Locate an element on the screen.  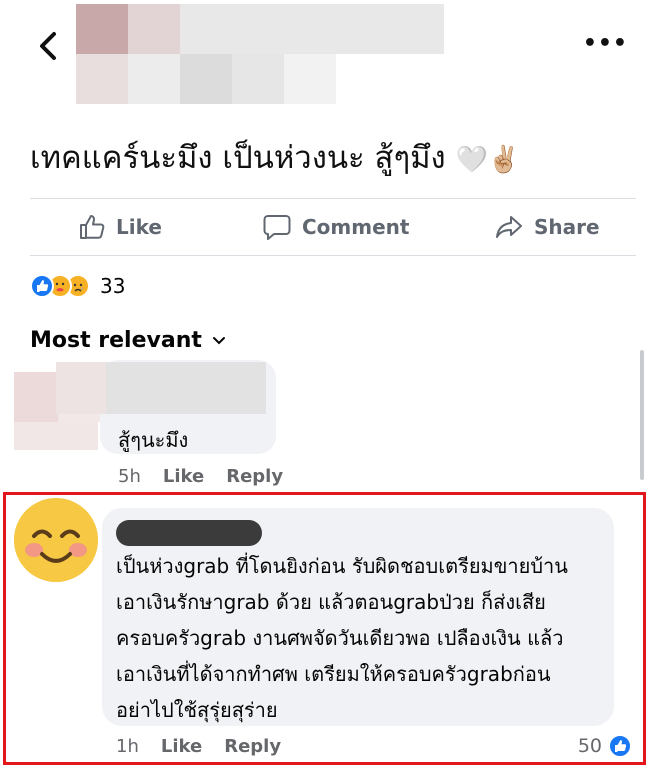
more-icon: ••• is located at coordinates (605, 44).